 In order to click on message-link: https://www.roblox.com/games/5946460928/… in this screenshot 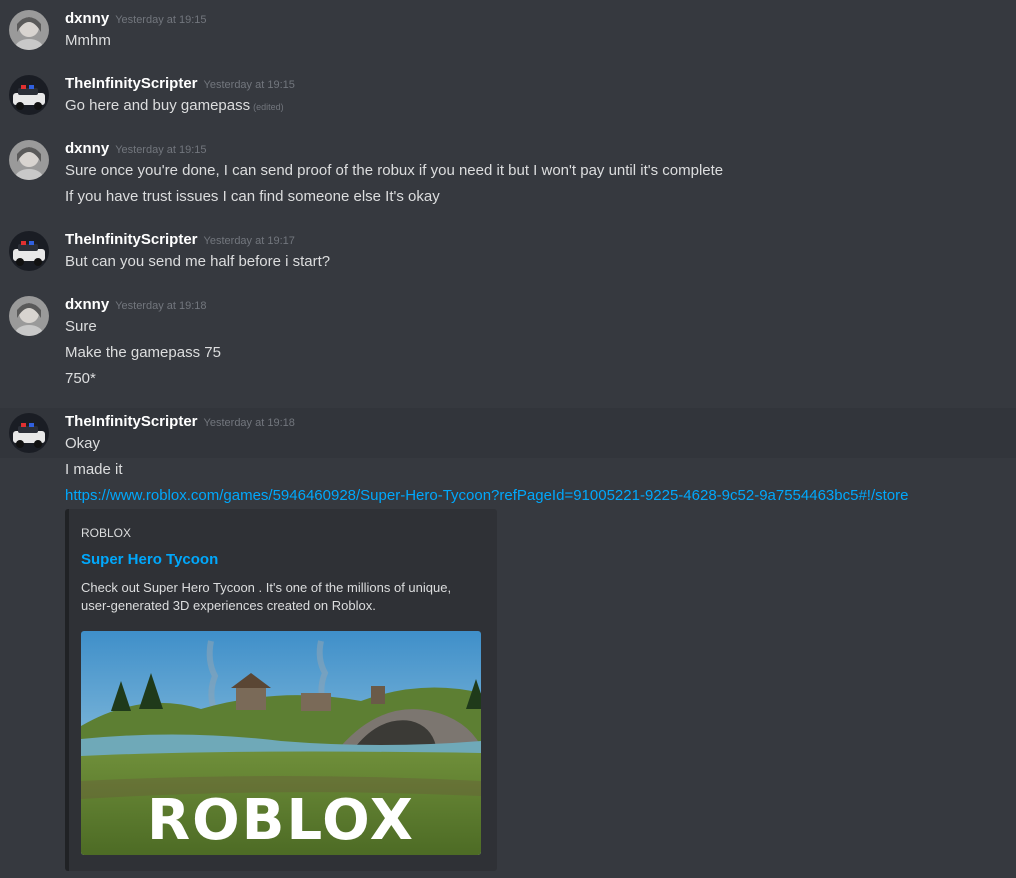, I will do `click(486, 495)`.